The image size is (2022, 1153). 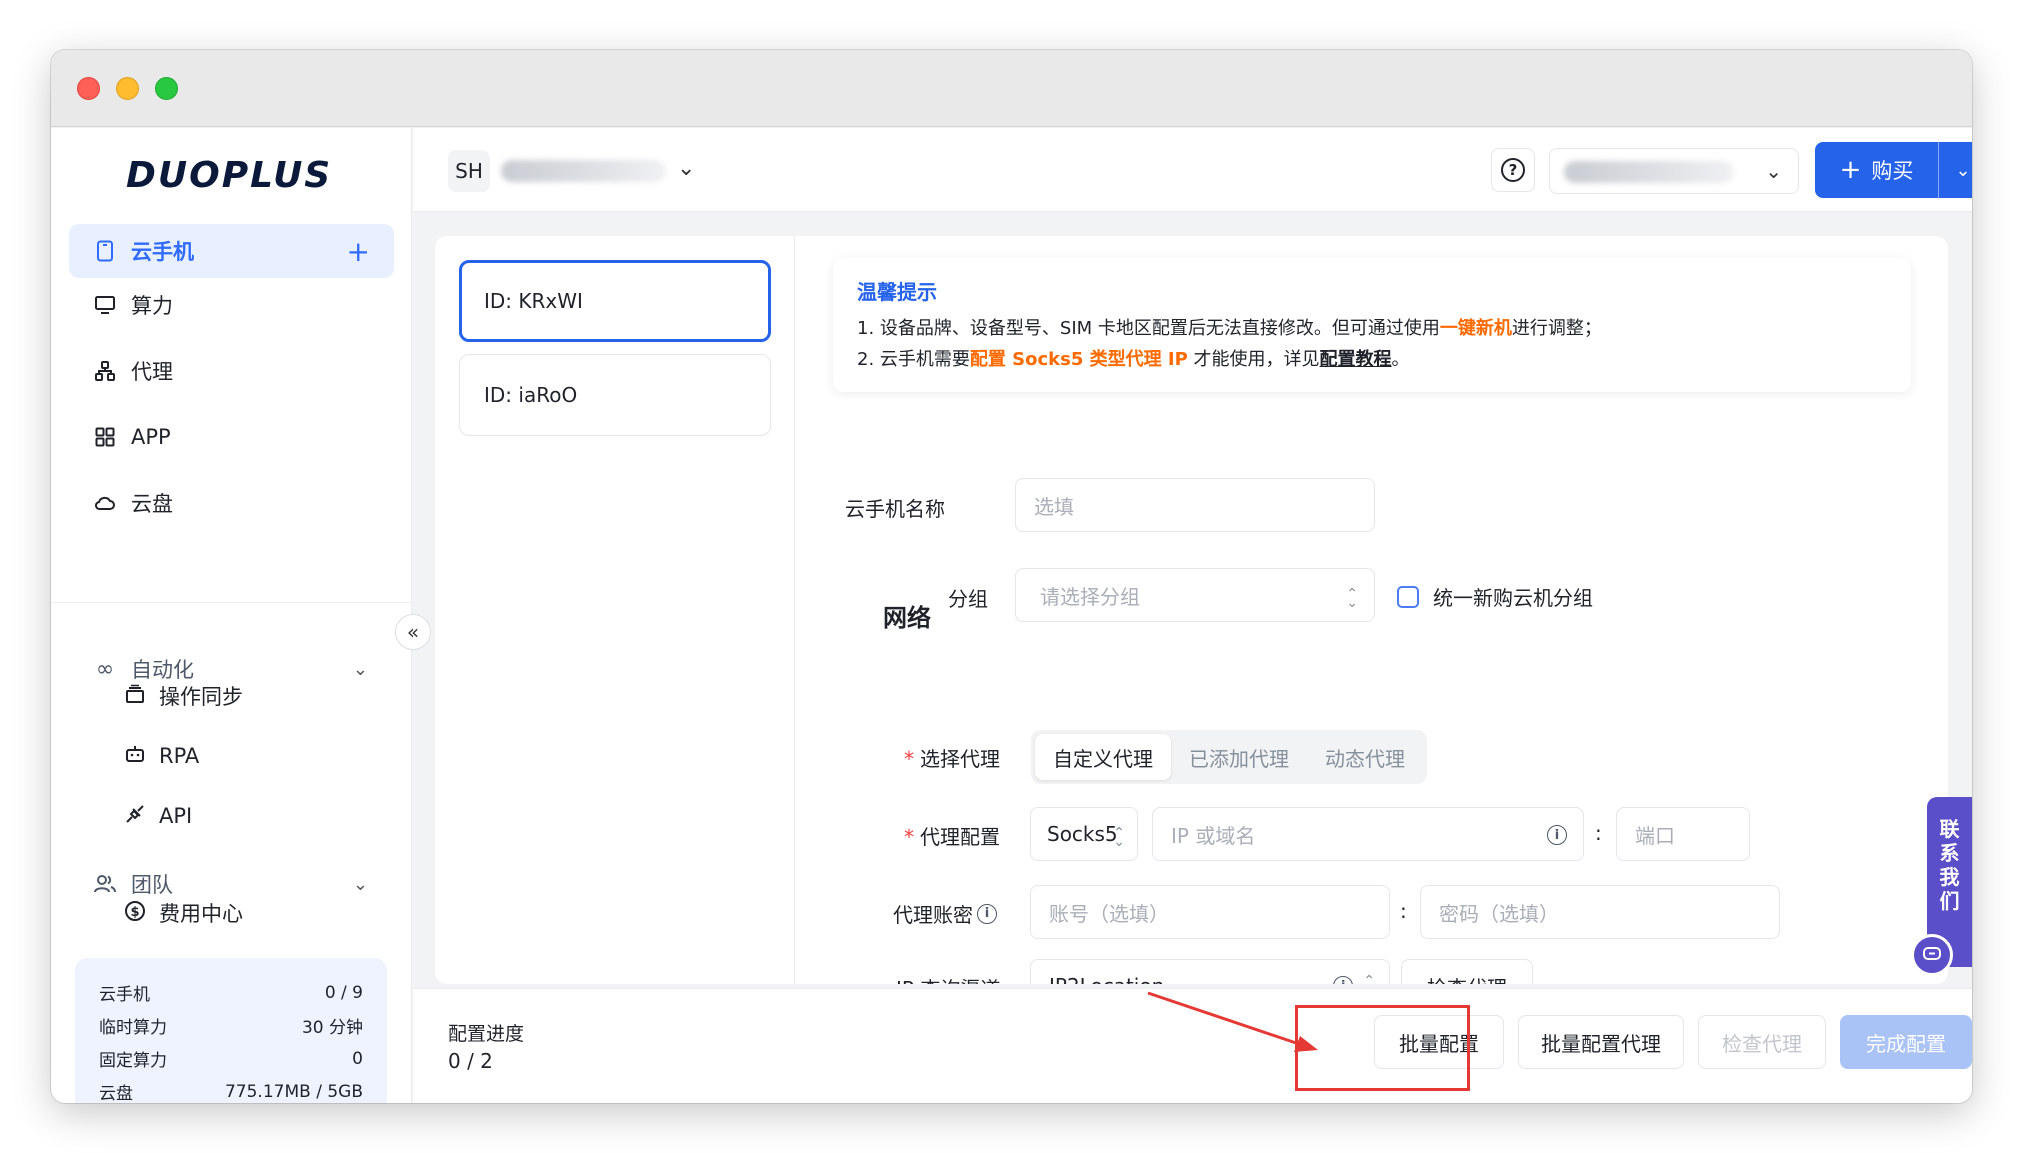 What do you see at coordinates (162, 252) in the screenshot?
I see `sidebar-item-label: 云手机` at bounding box center [162, 252].